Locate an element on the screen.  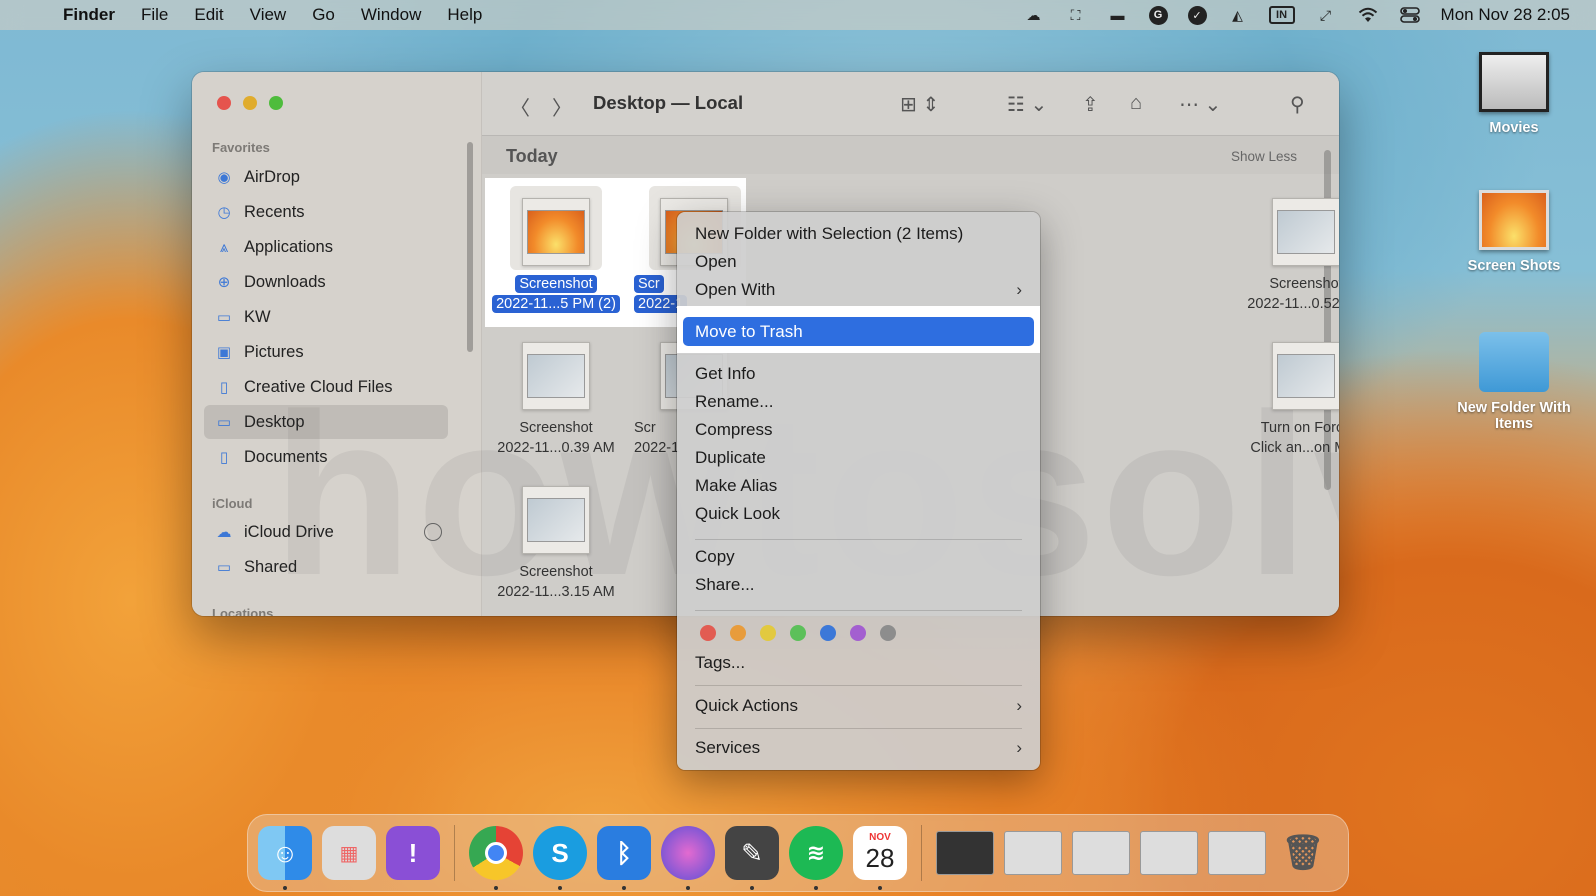
menu-item-open-with: Open With › is located at coordinates (858, 289).